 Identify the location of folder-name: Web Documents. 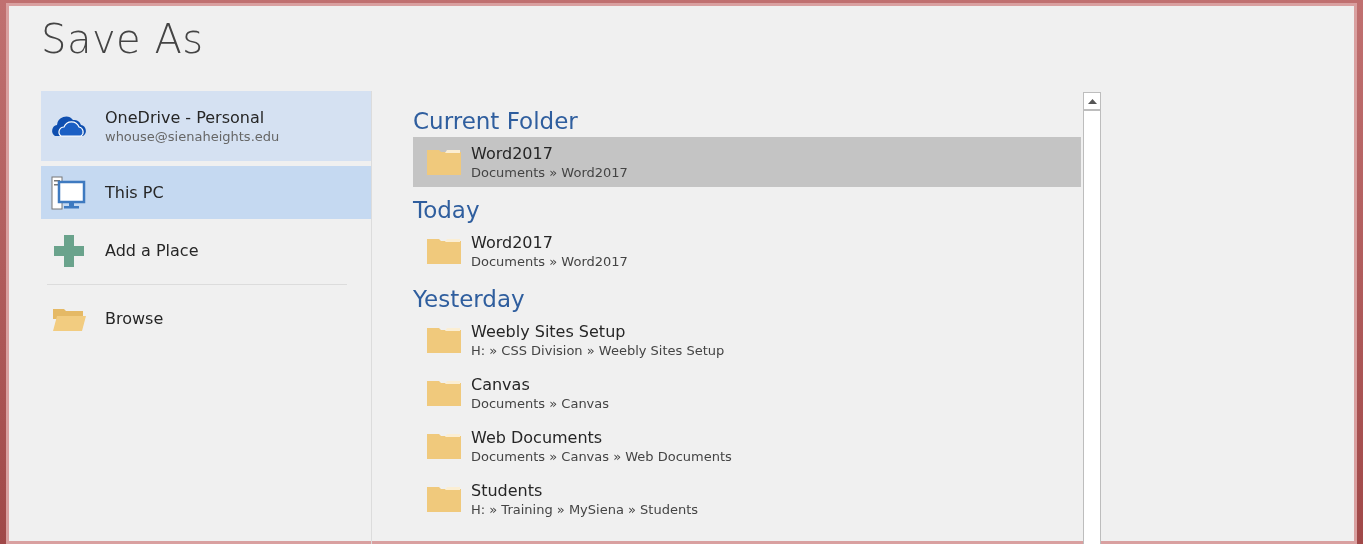
(537, 437).